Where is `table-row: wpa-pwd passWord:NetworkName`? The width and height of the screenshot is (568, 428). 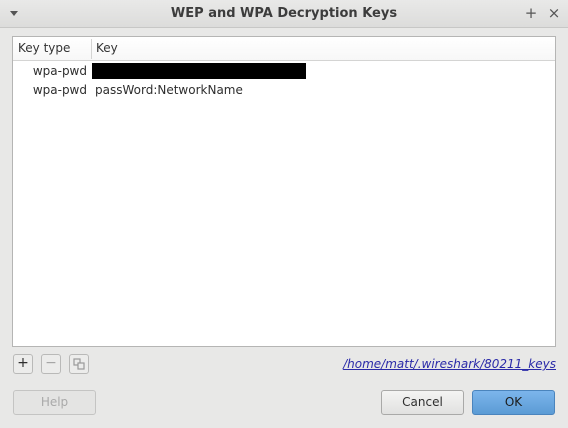
table-row: wpa-pwd passWord:NetworkName is located at coordinates (284, 91).